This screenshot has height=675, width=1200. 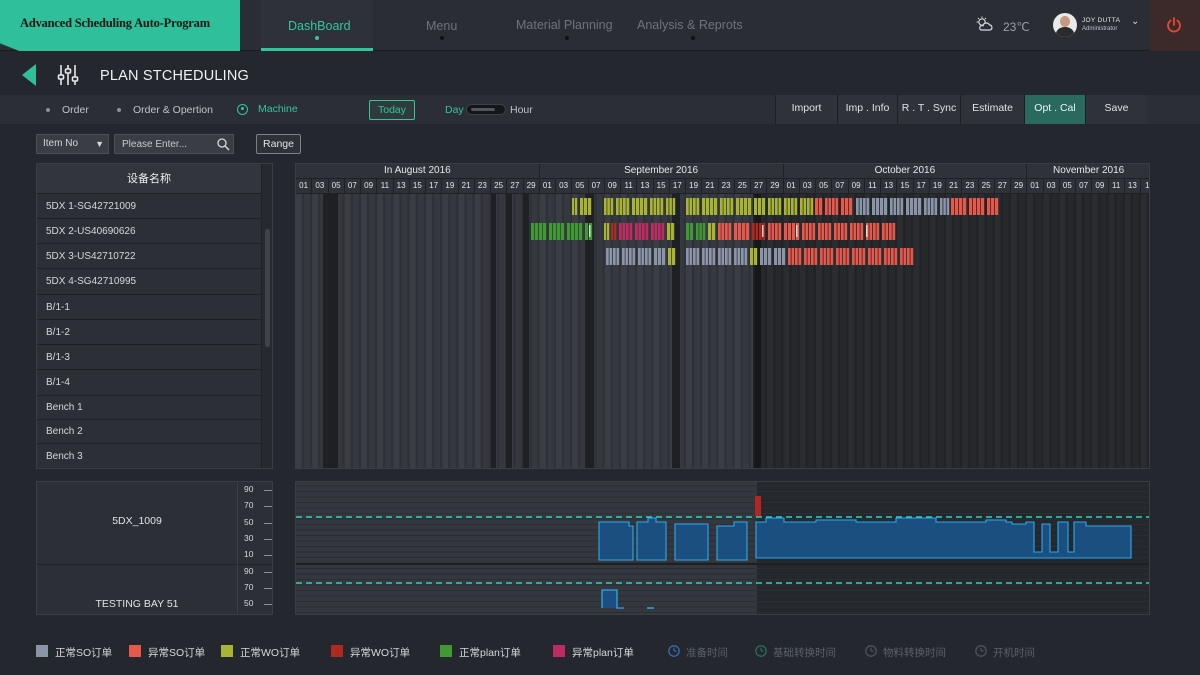 What do you see at coordinates (278, 144) in the screenshot?
I see `range-button: Range` at bounding box center [278, 144].